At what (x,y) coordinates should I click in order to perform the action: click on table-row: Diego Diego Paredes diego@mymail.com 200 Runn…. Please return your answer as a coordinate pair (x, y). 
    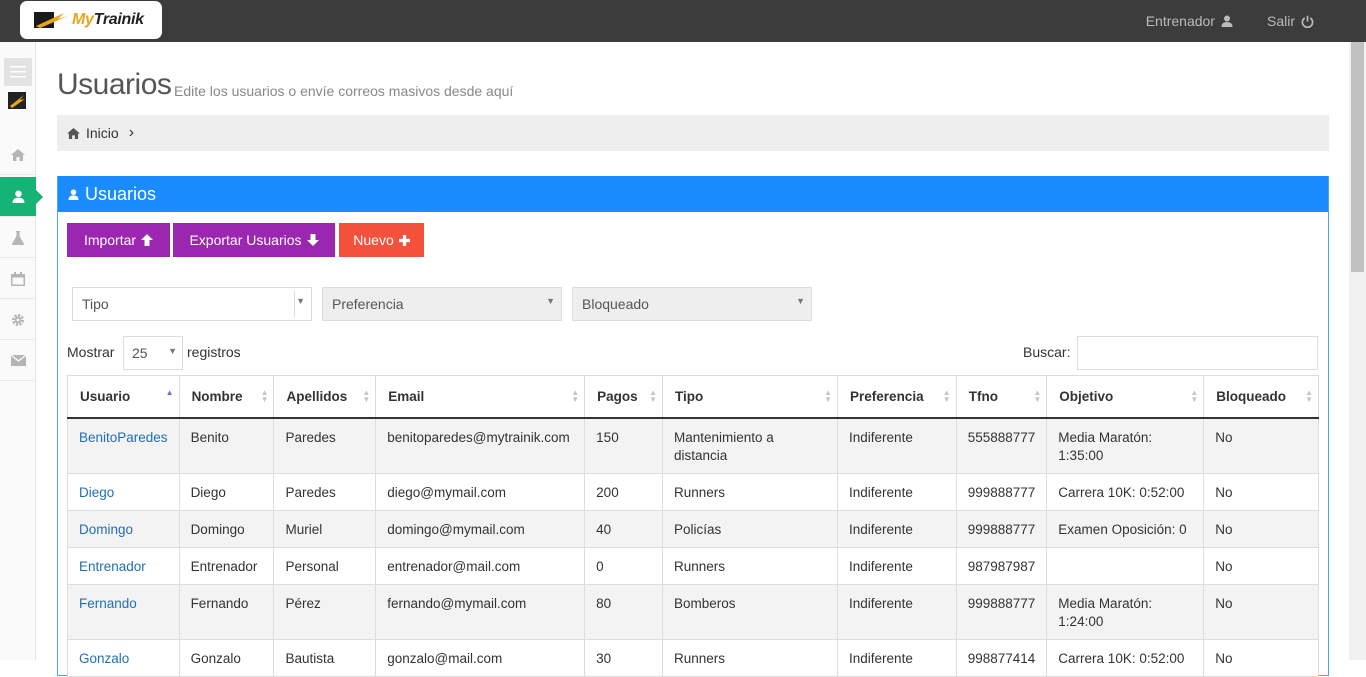
    Looking at the image, I should click on (693, 491).